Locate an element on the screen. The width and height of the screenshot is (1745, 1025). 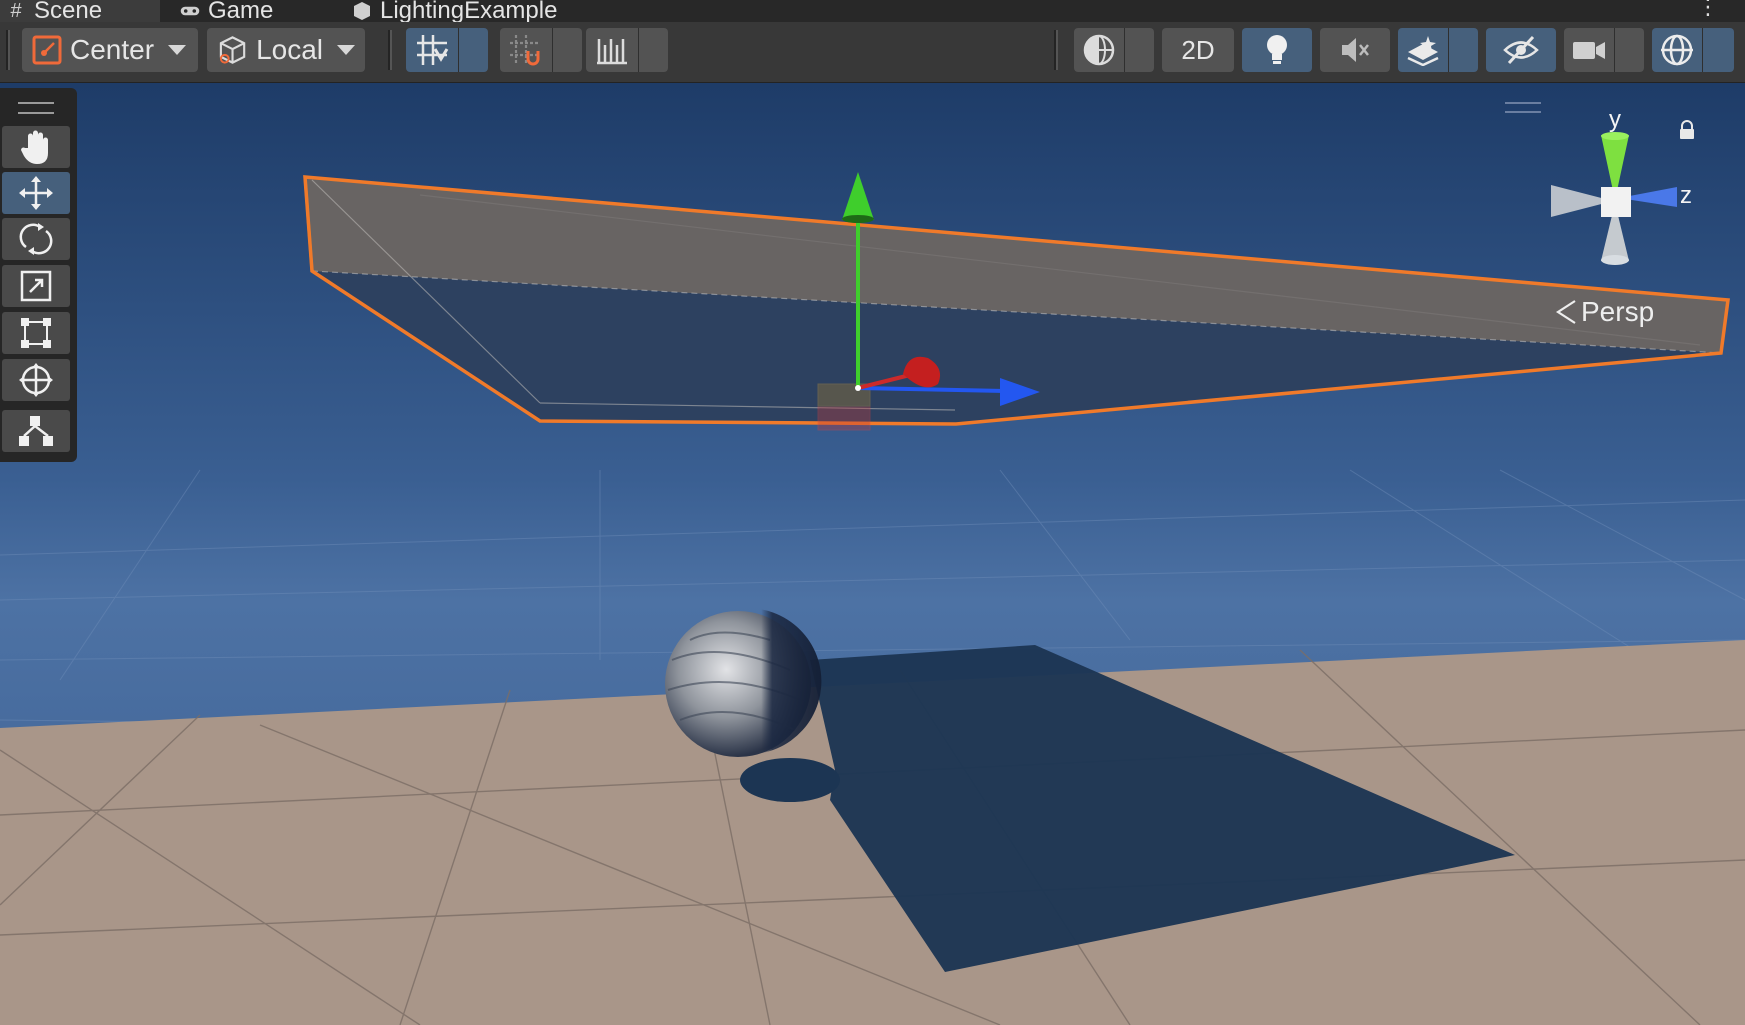
grid-toggle-button is located at coordinates (432, 50).